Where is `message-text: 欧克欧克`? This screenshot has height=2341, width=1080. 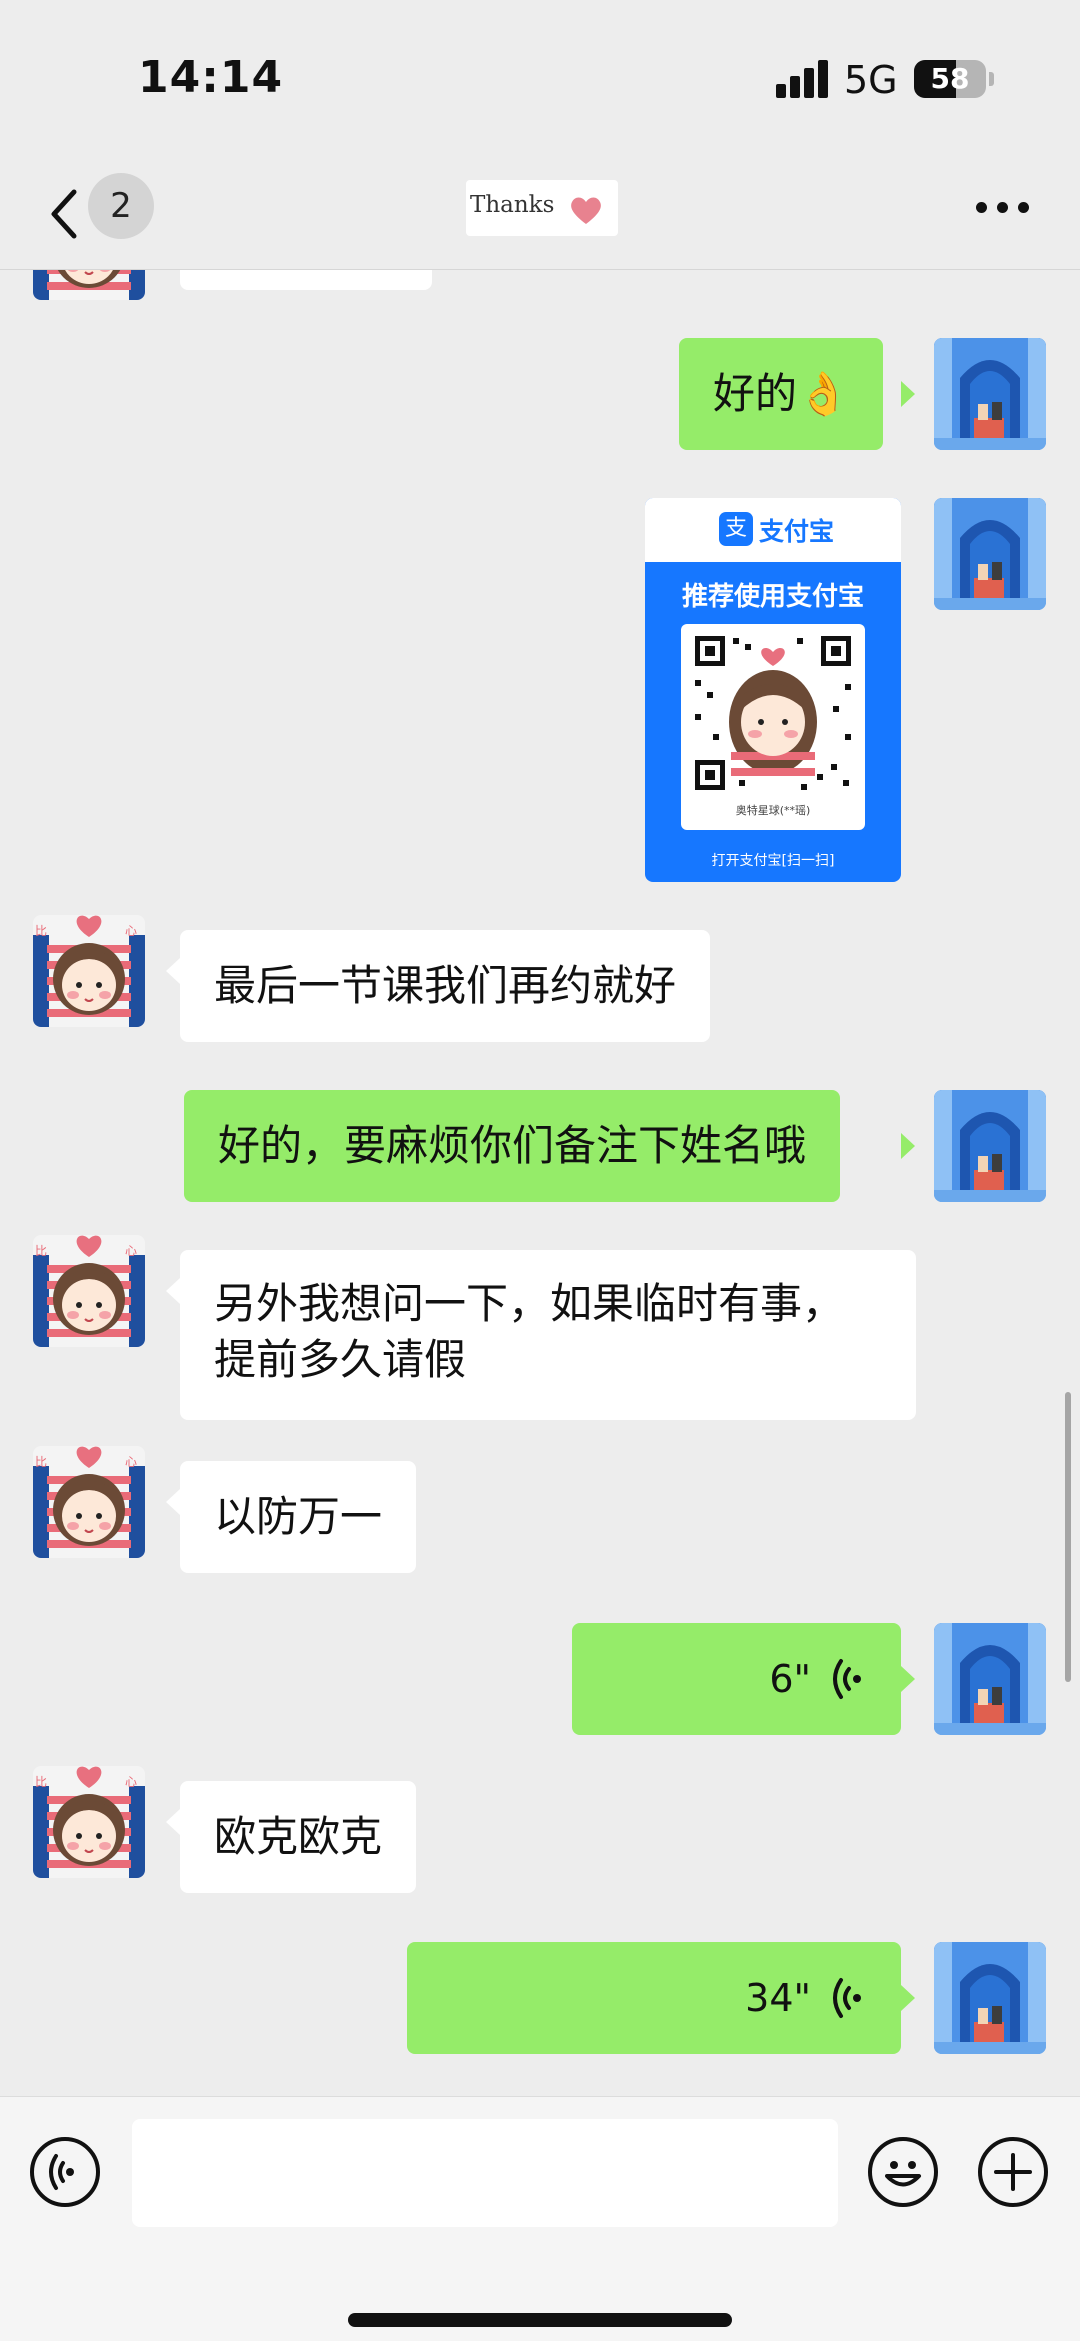 message-text: 欧克欧克 is located at coordinates (298, 1836).